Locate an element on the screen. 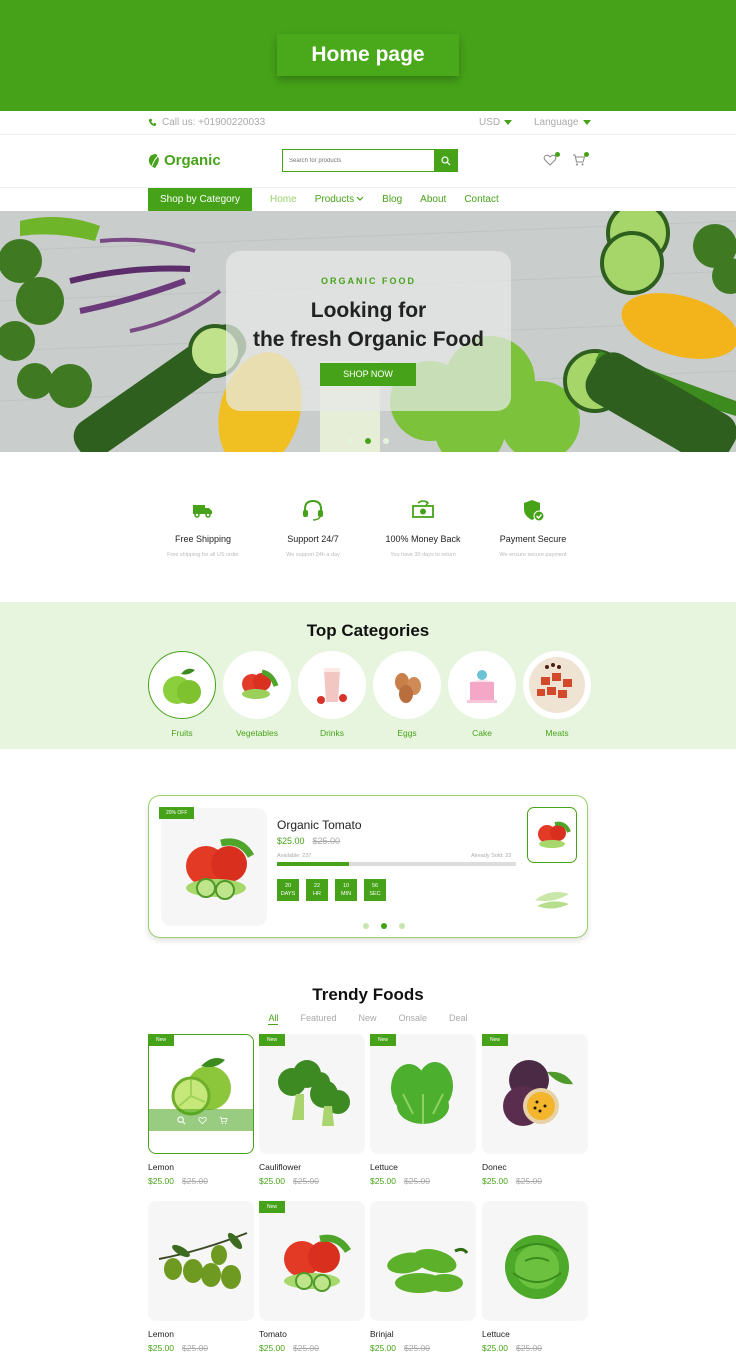 The image size is (736, 1367). category-item: Meats is located at coordinates (557, 694).